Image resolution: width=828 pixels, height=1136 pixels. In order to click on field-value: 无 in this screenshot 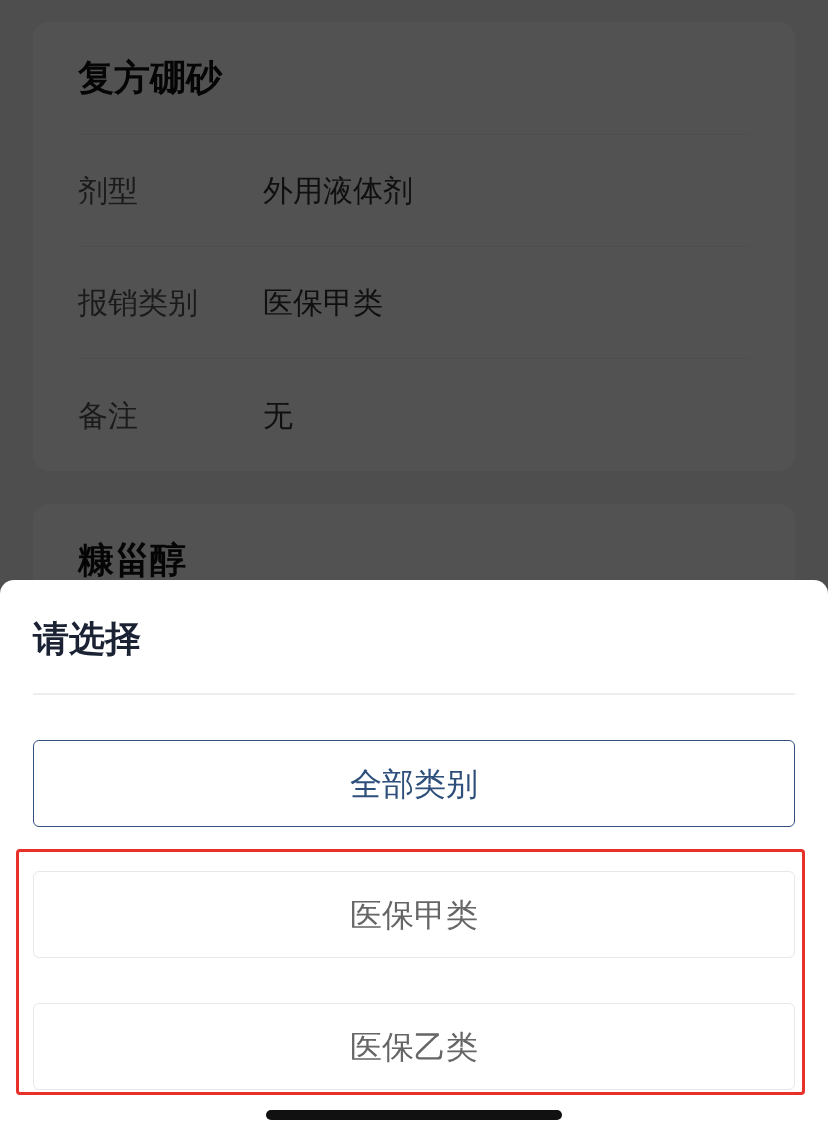, I will do `click(278, 415)`.